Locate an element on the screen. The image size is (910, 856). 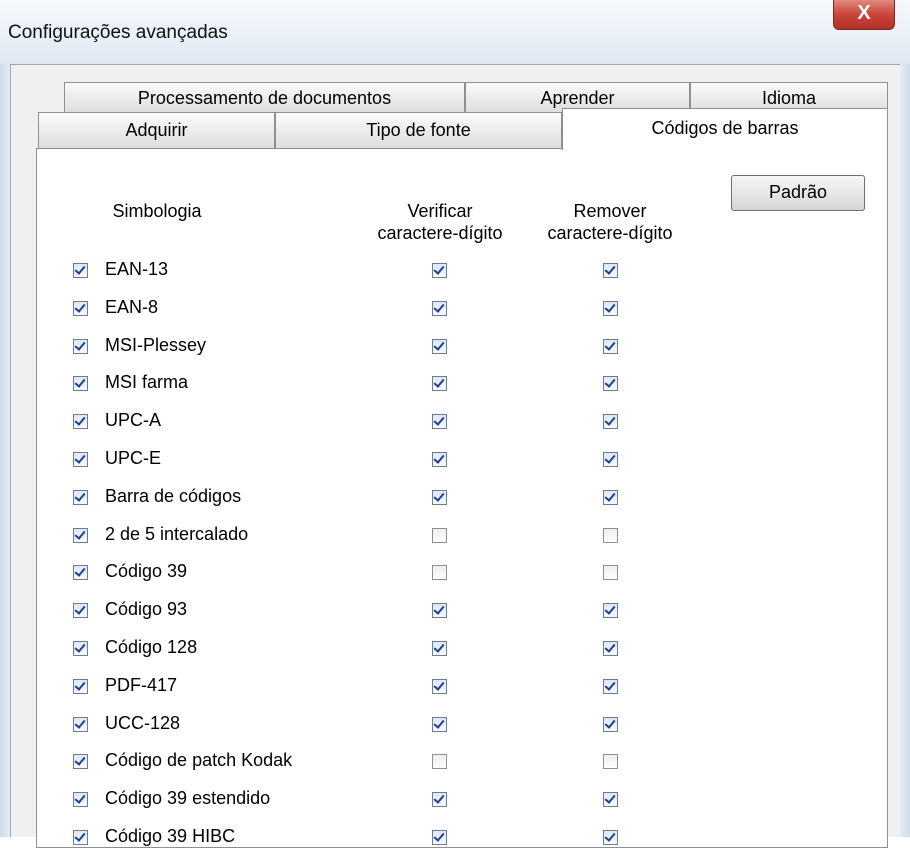
symbology-label: Código 93 is located at coordinates (146, 609).